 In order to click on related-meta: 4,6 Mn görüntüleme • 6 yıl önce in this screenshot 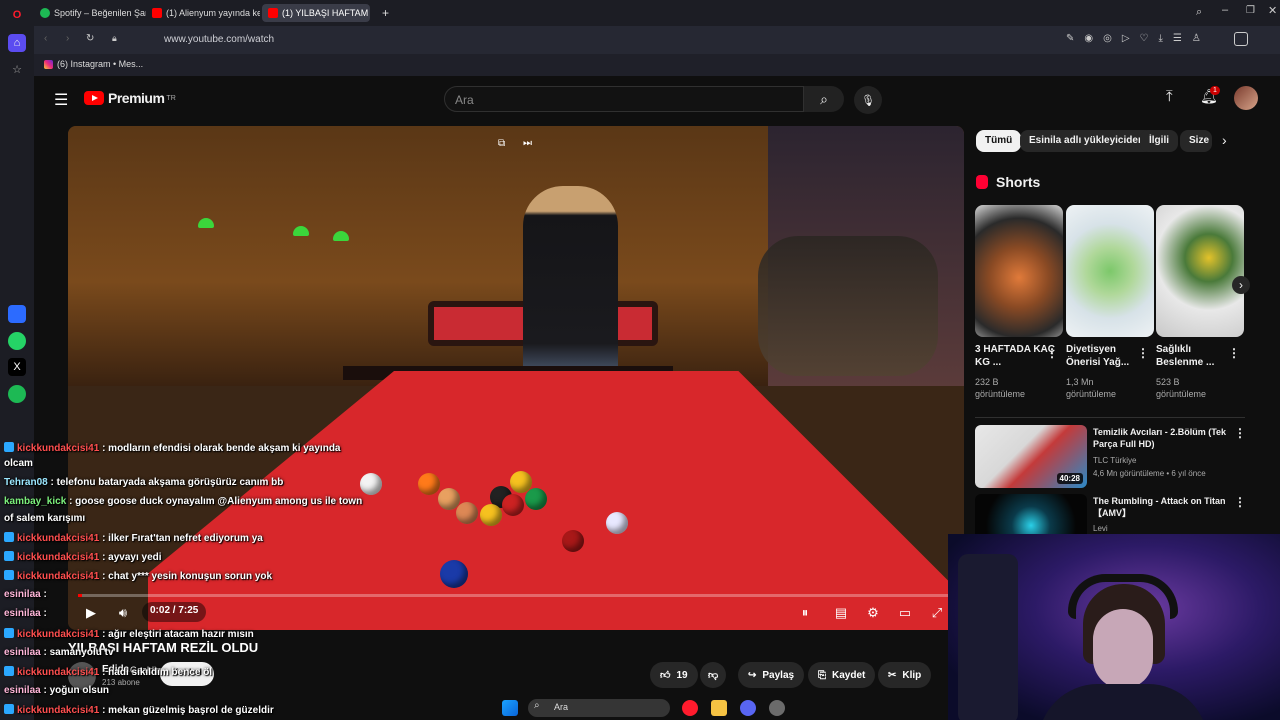, I will do `click(1149, 473)`.